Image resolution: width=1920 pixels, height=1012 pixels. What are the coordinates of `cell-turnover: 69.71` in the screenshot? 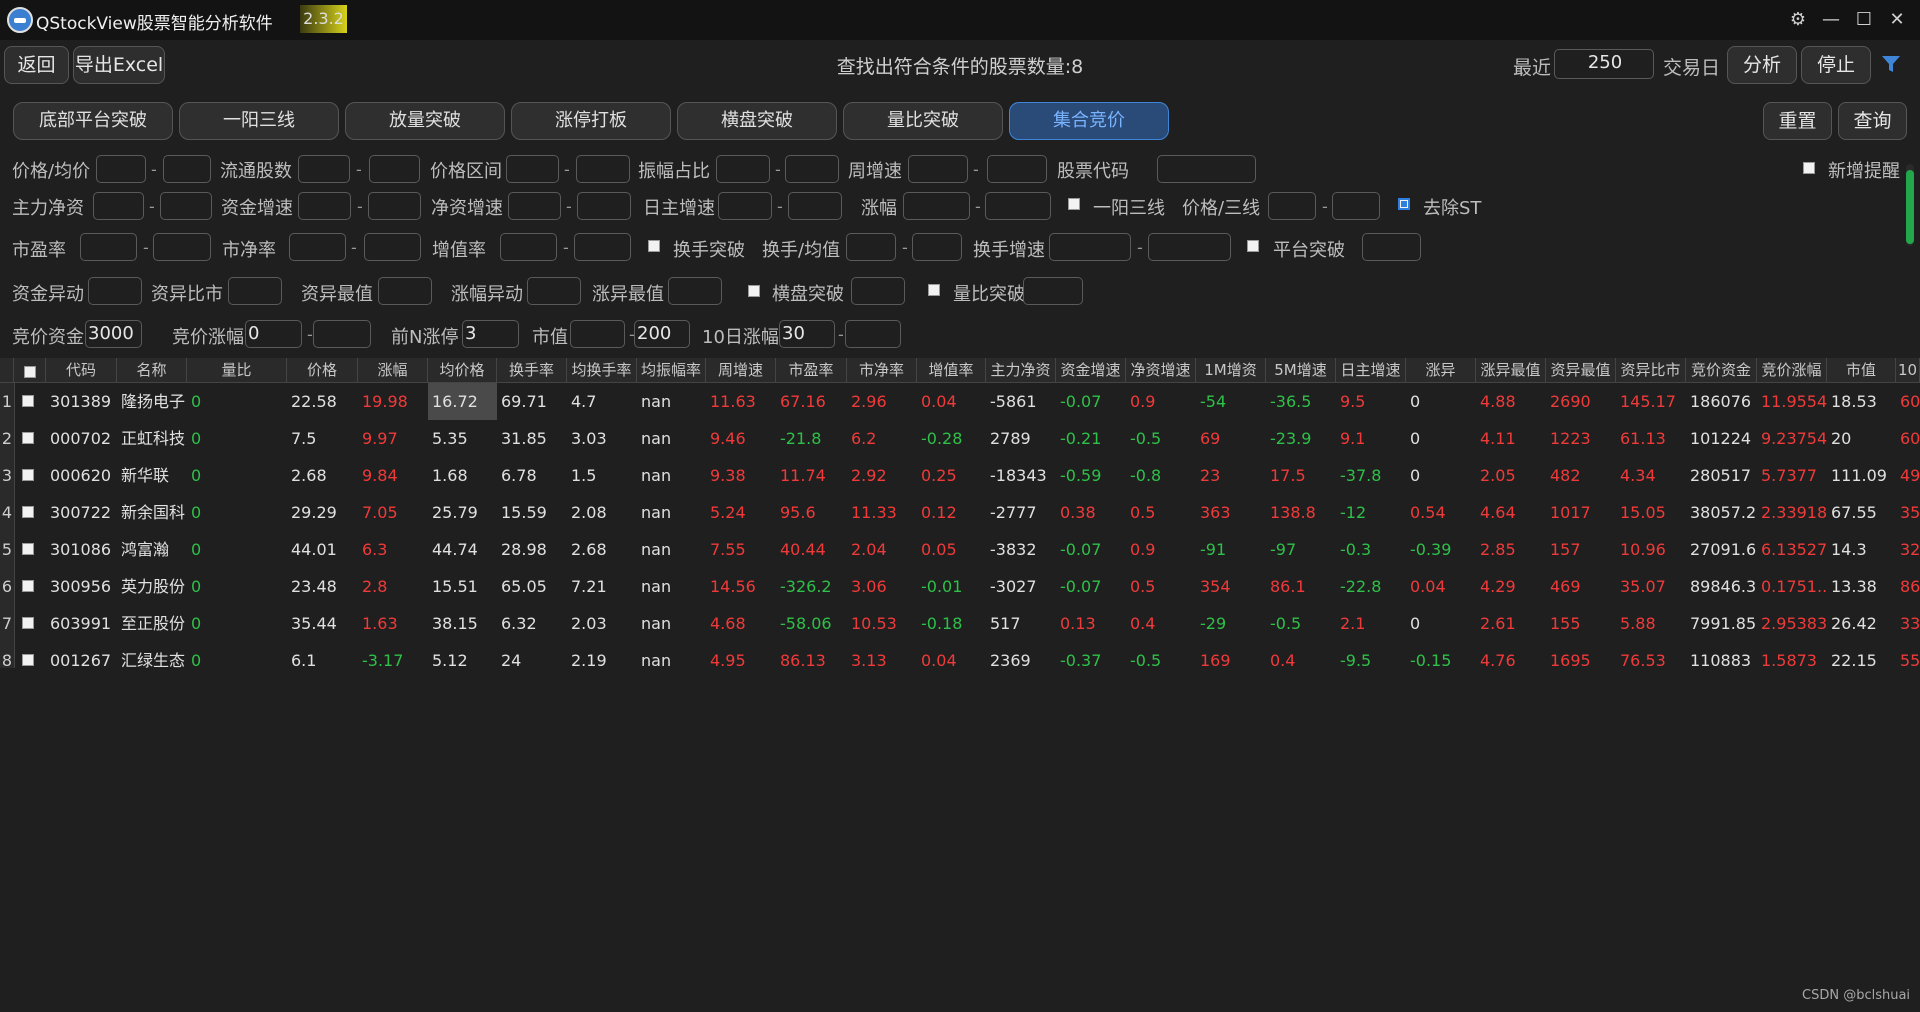 It's located at (532, 401).